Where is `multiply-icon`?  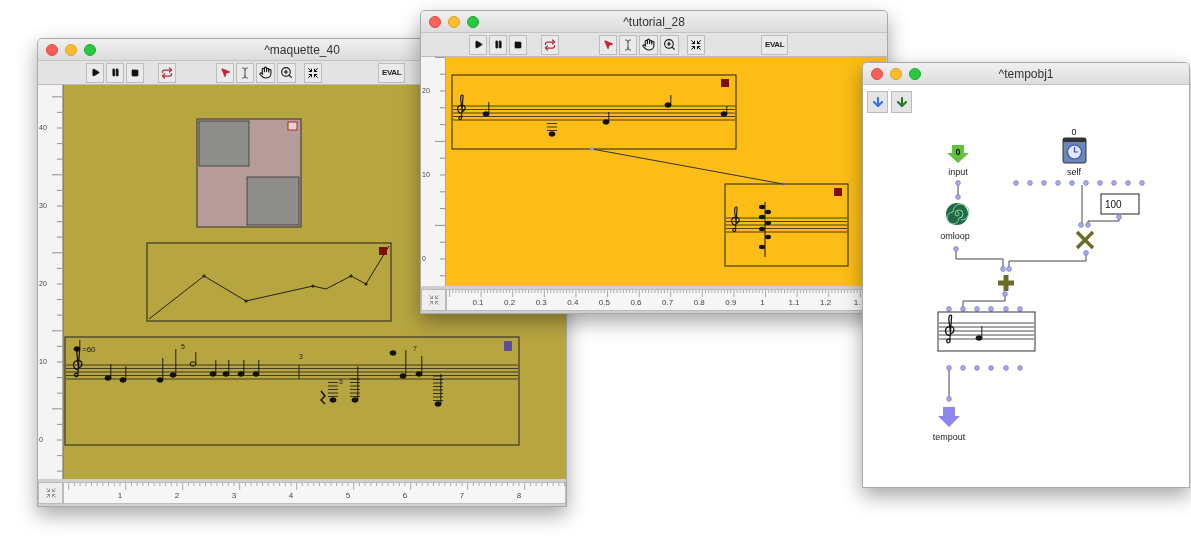
multiply-icon is located at coordinates (1085, 240).